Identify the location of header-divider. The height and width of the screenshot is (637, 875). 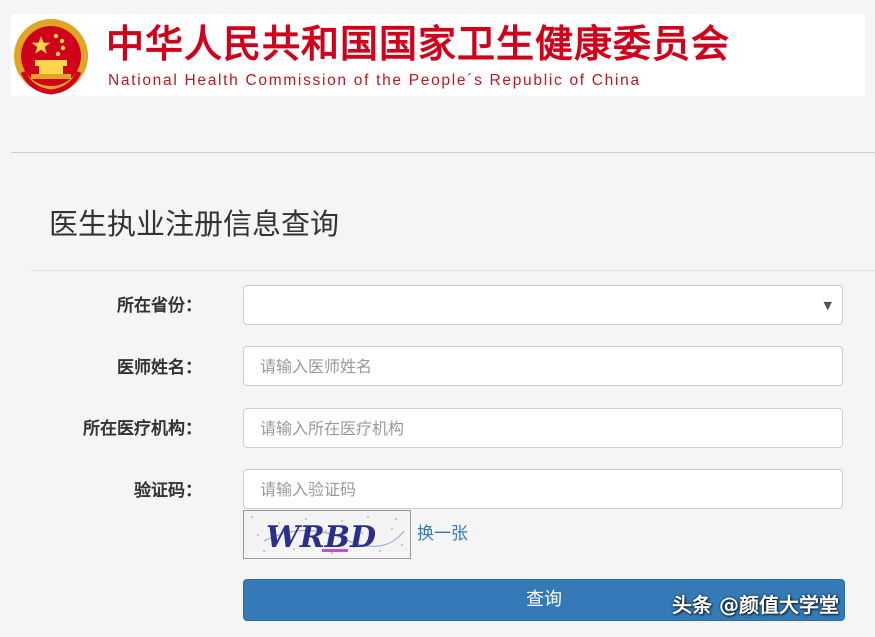
(443, 152).